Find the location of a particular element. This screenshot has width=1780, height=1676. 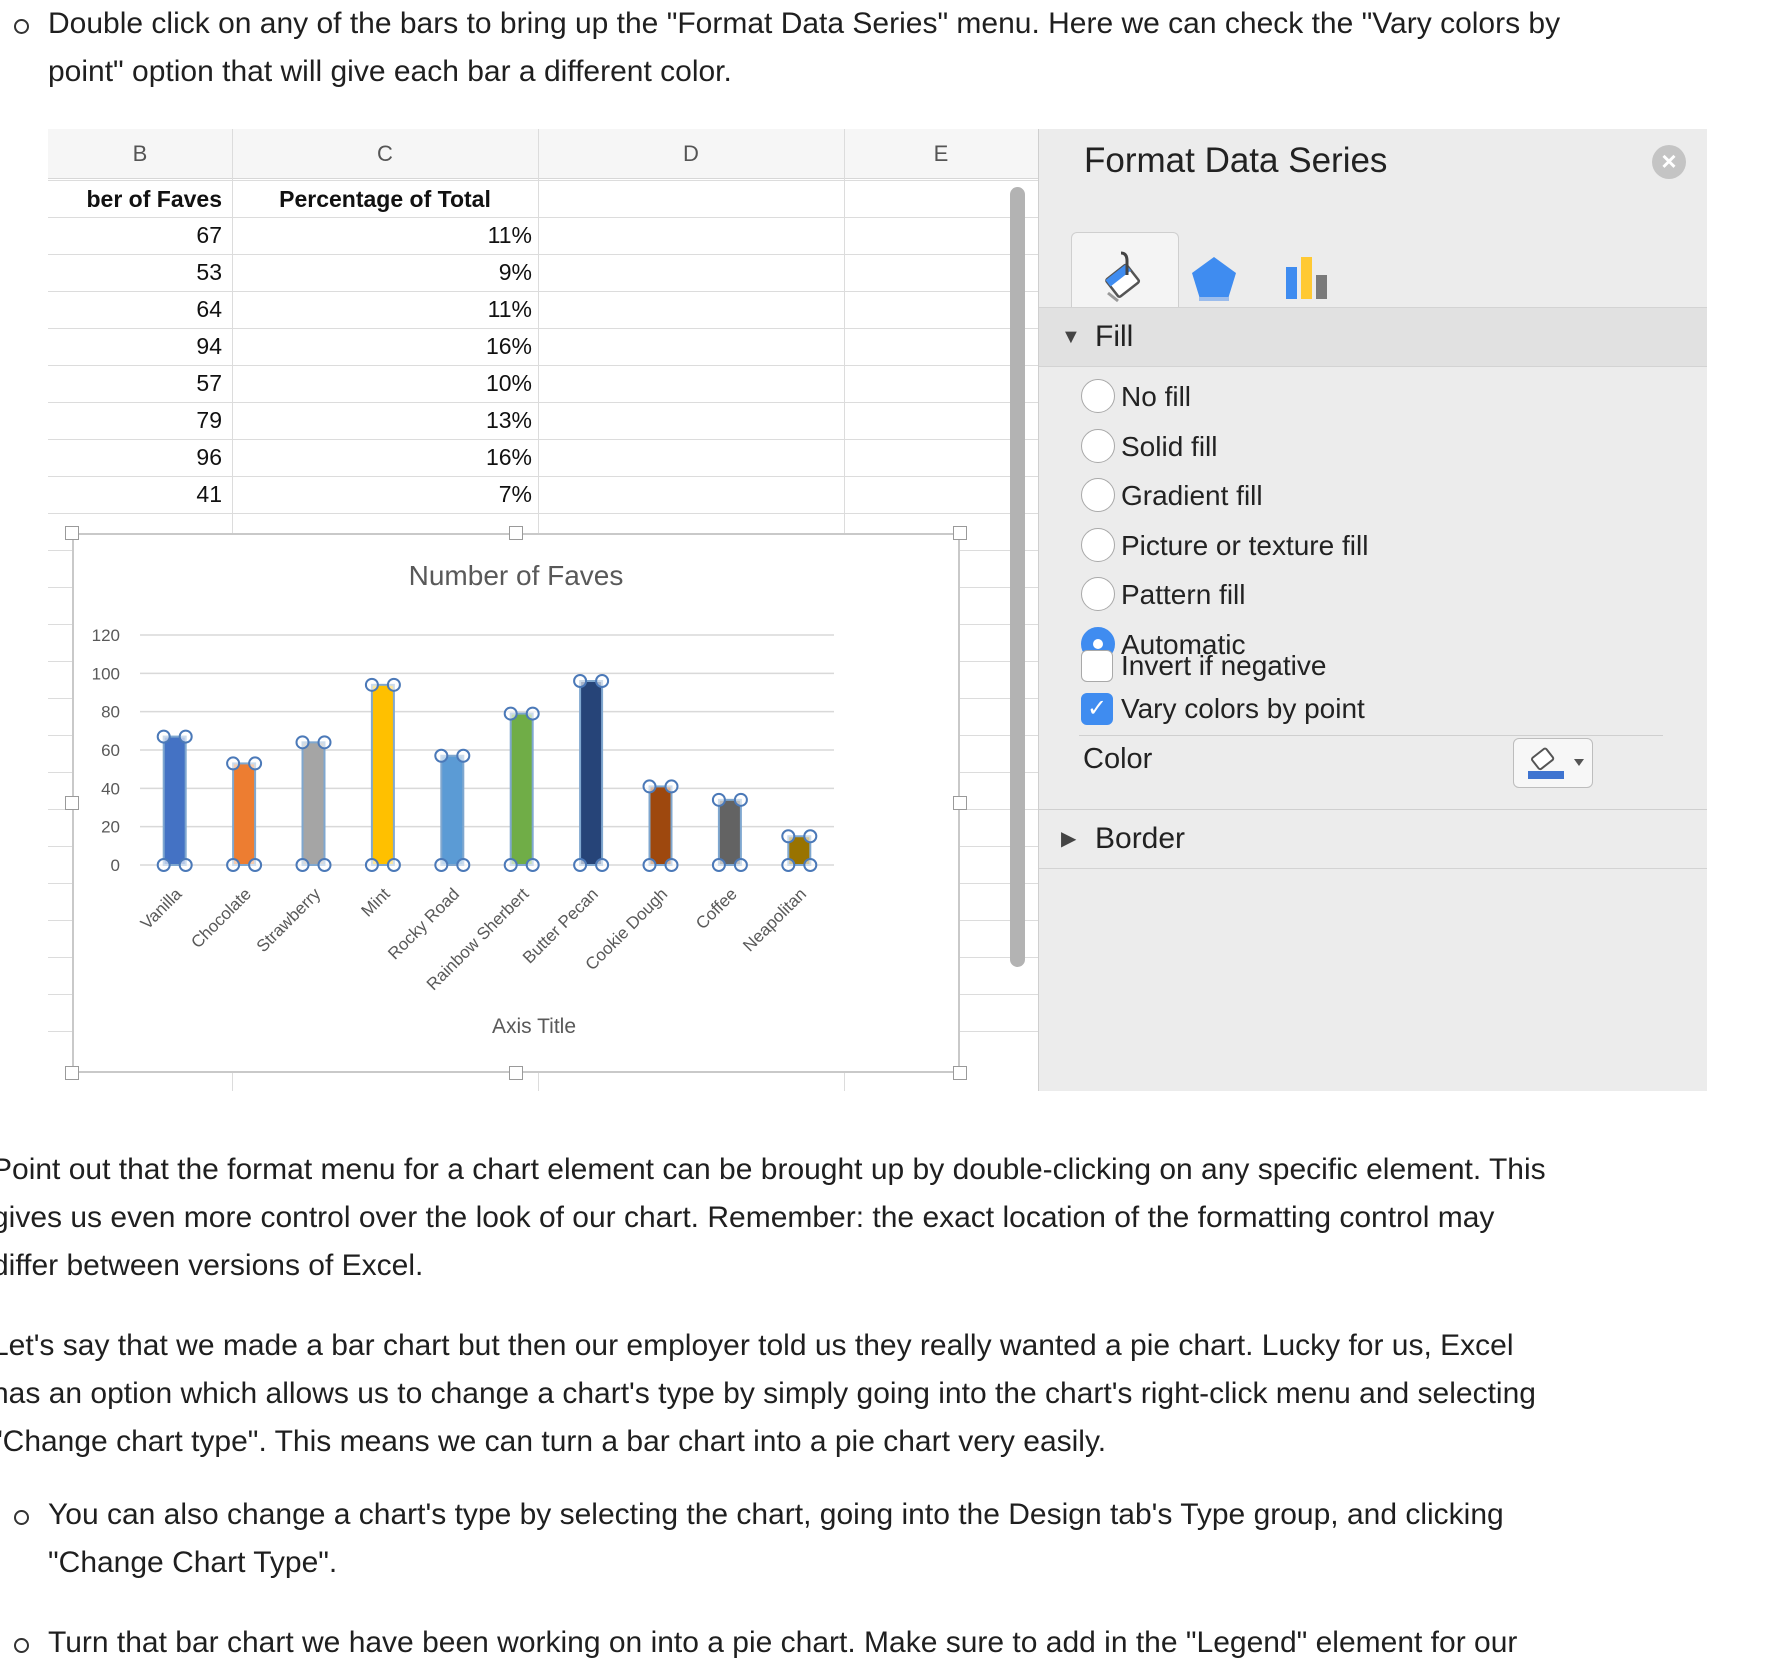

cell-faves: 67 is located at coordinates (138, 235).